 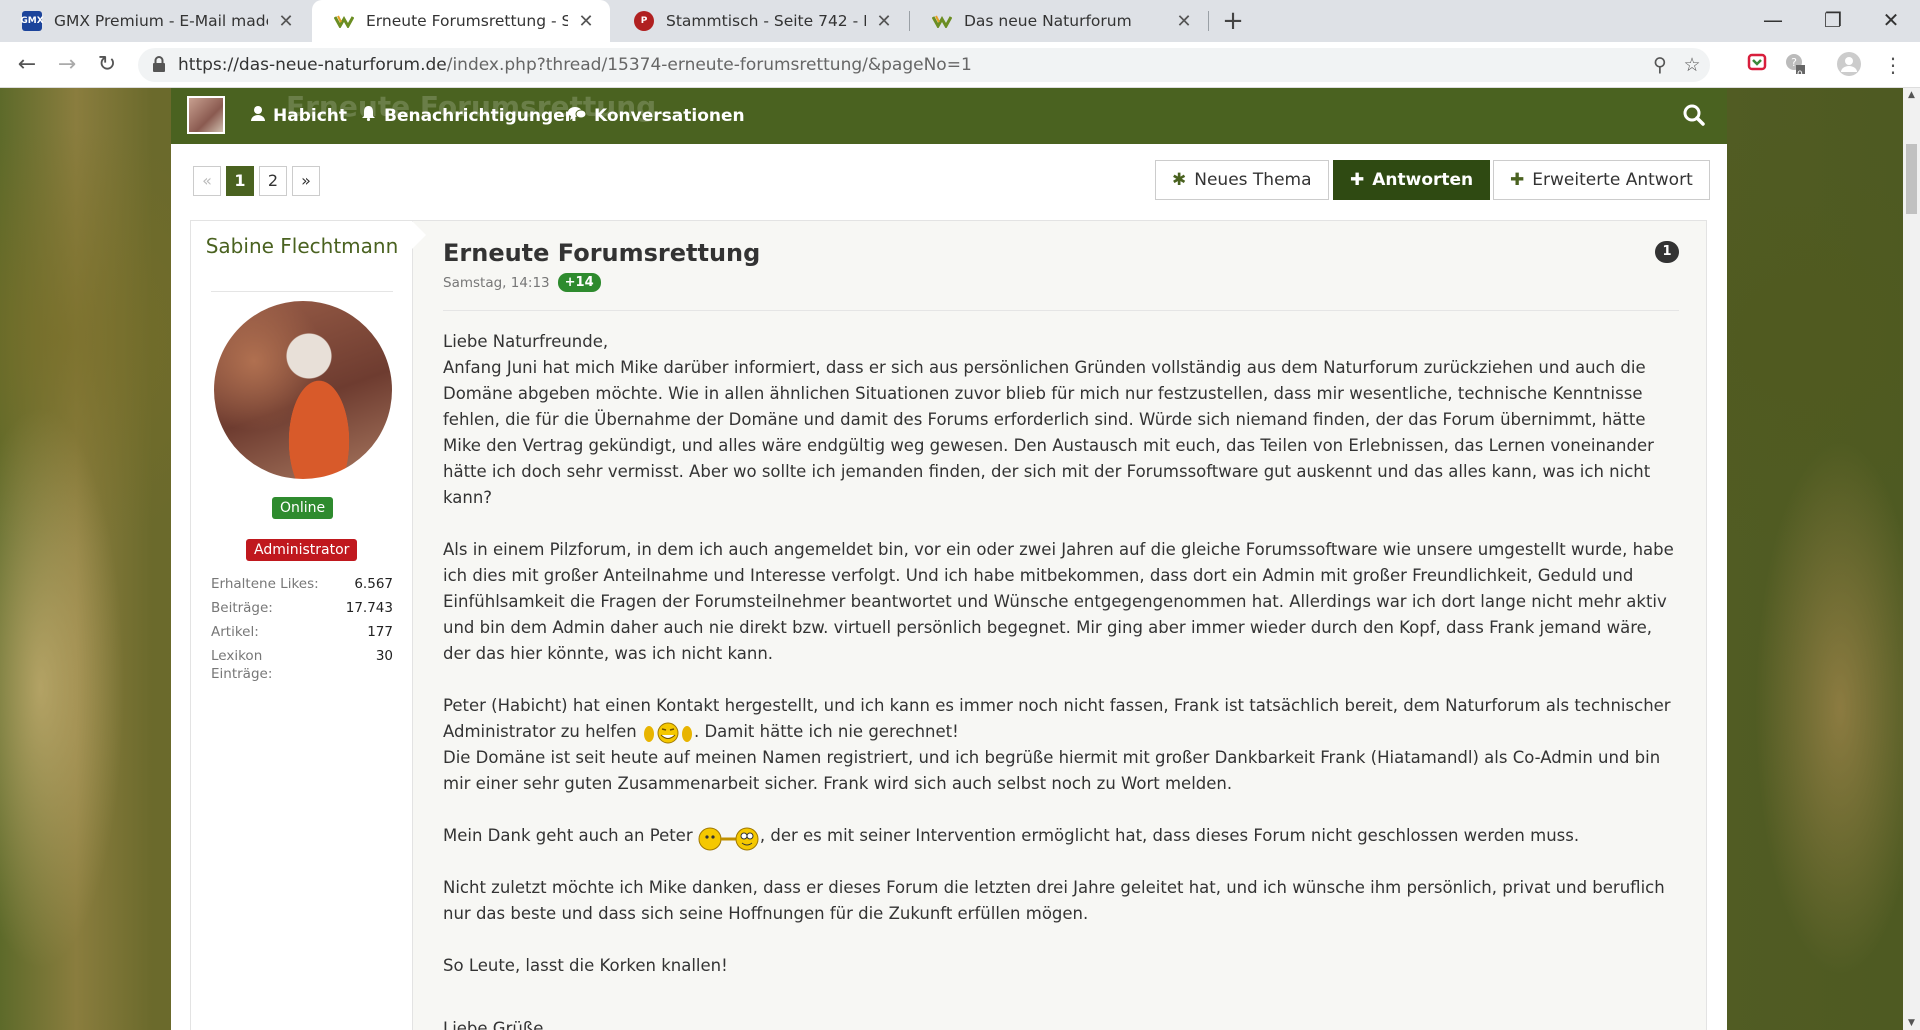 What do you see at coordinates (669, 116) in the screenshot?
I see `nav-conversations-label: Konversationen` at bounding box center [669, 116].